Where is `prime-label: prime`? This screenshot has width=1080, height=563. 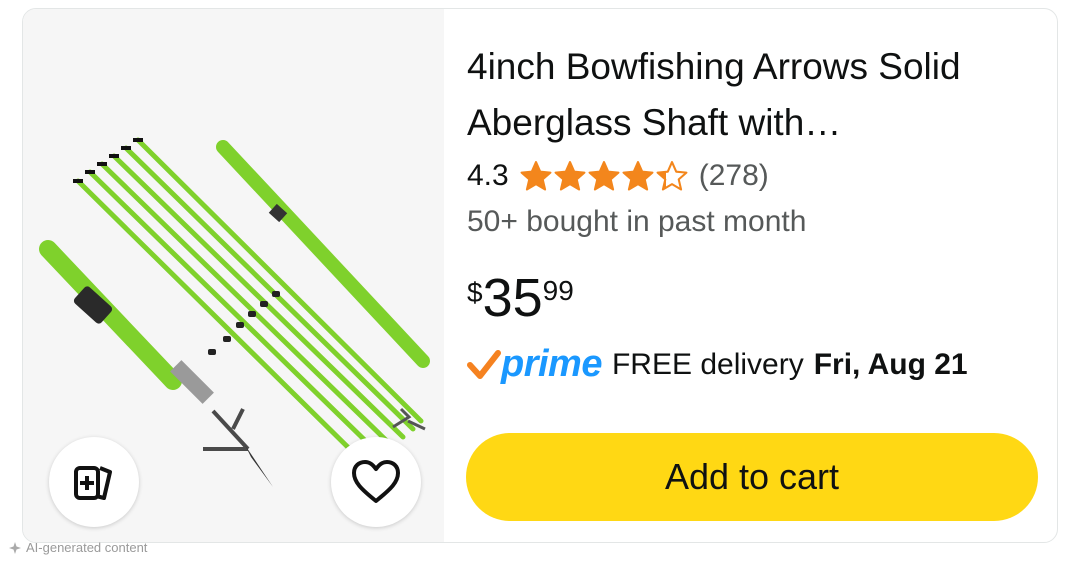
prime-label: prime is located at coordinates (551, 364).